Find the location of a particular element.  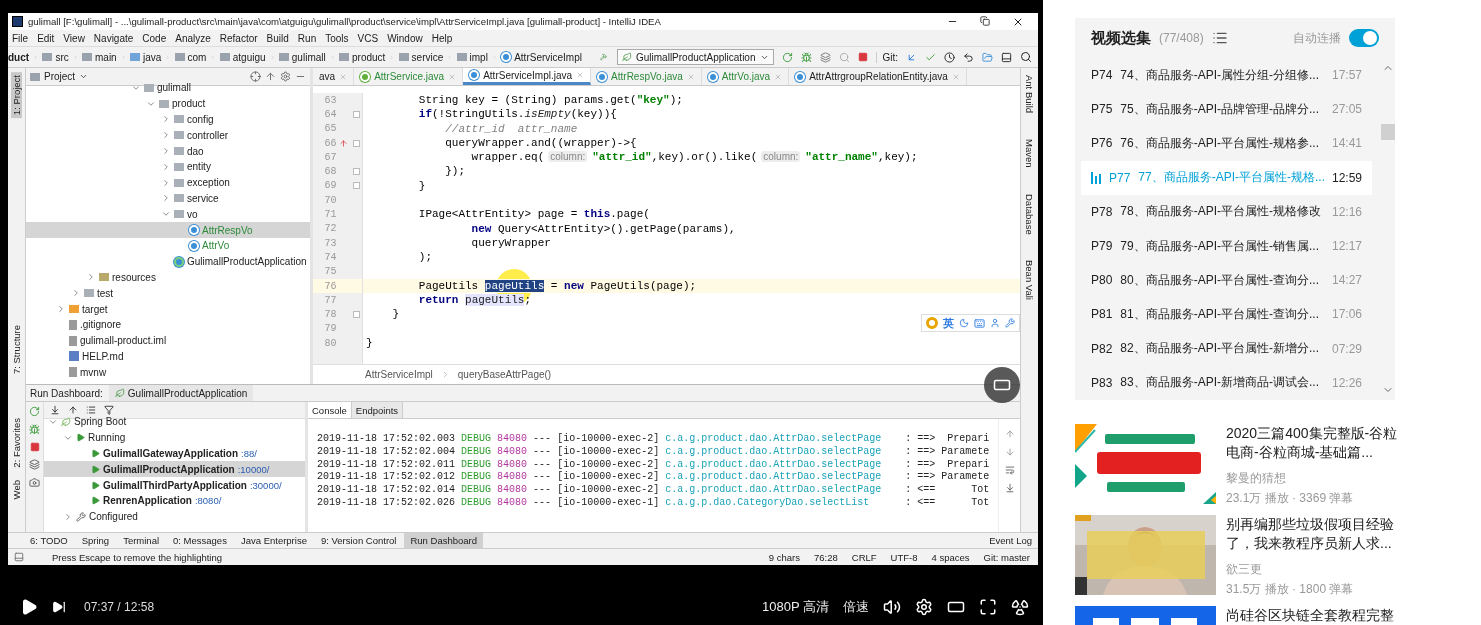

status-item: 4 spaces is located at coordinates (950, 557).